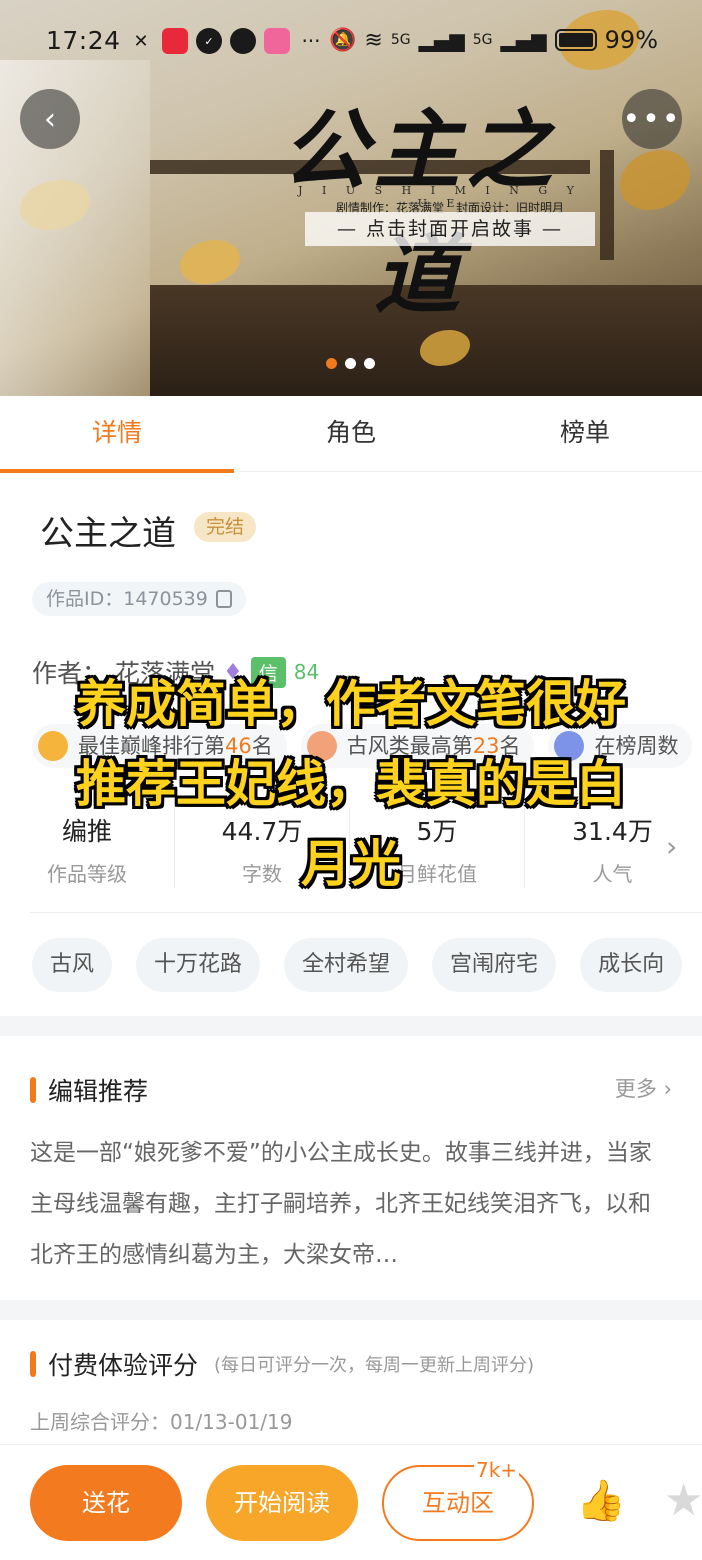 This screenshot has height=1560, width=702. What do you see at coordinates (223, 599) in the screenshot?
I see `copy-icon` at bounding box center [223, 599].